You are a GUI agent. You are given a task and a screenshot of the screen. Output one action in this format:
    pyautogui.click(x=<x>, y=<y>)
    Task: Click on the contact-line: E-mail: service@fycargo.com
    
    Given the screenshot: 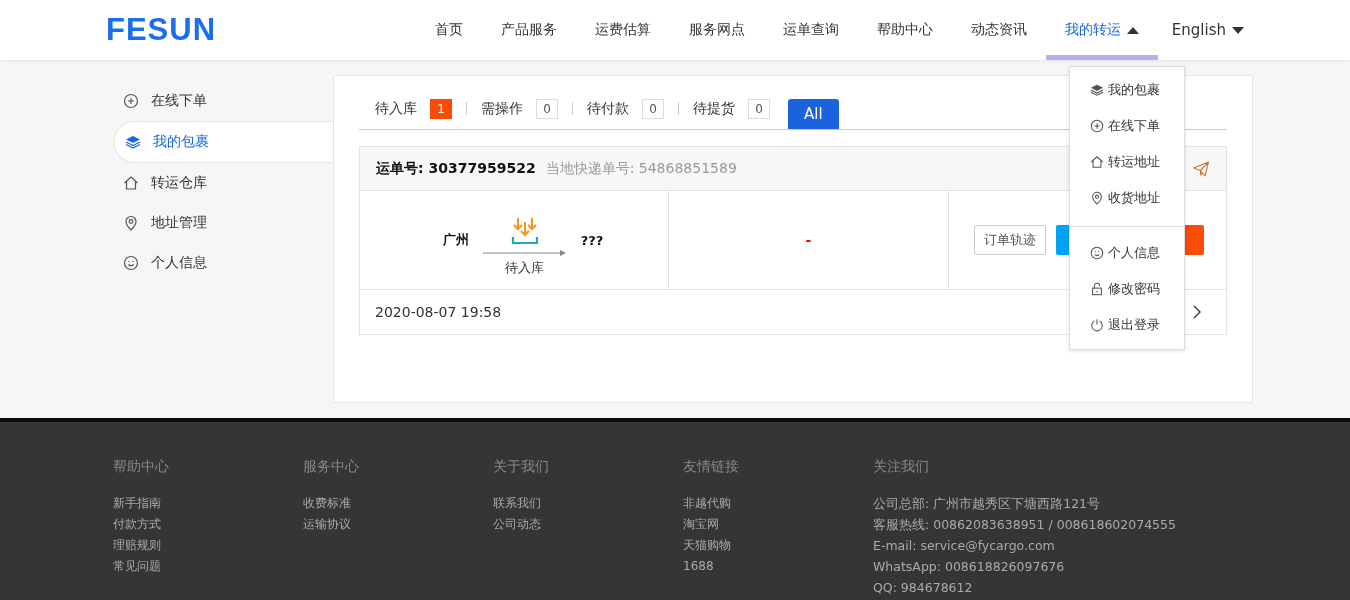 What is the action you would take?
    pyautogui.click(x=964, y=546)
    